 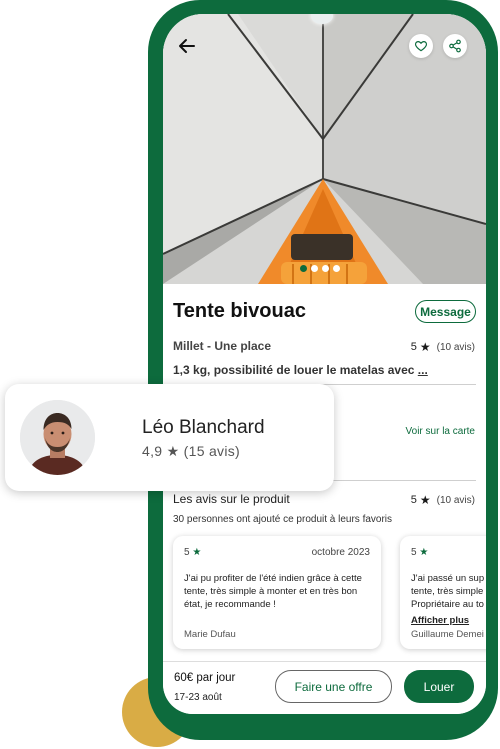 I want to click on show-more-link: Afficher plus, so click(x=448, y=620).